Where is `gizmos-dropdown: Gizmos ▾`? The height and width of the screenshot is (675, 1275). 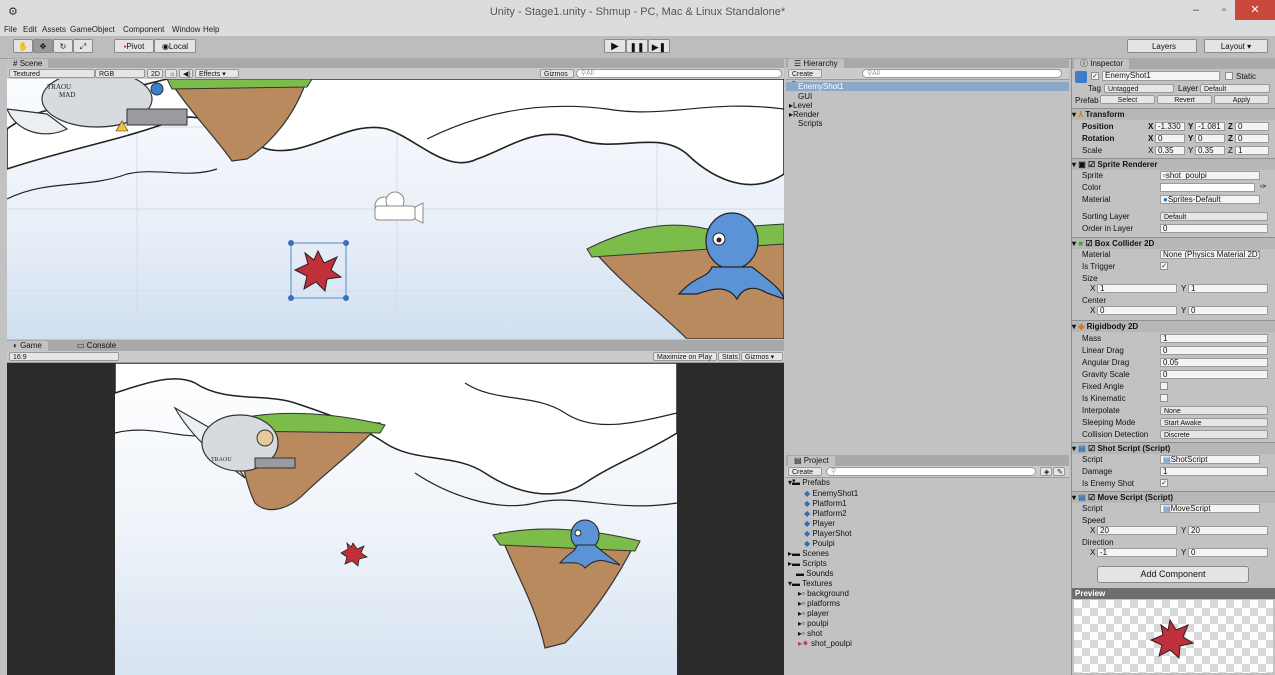 gizmos-dropdown: Gizmos ▾ is located at coordinates (557, 78).